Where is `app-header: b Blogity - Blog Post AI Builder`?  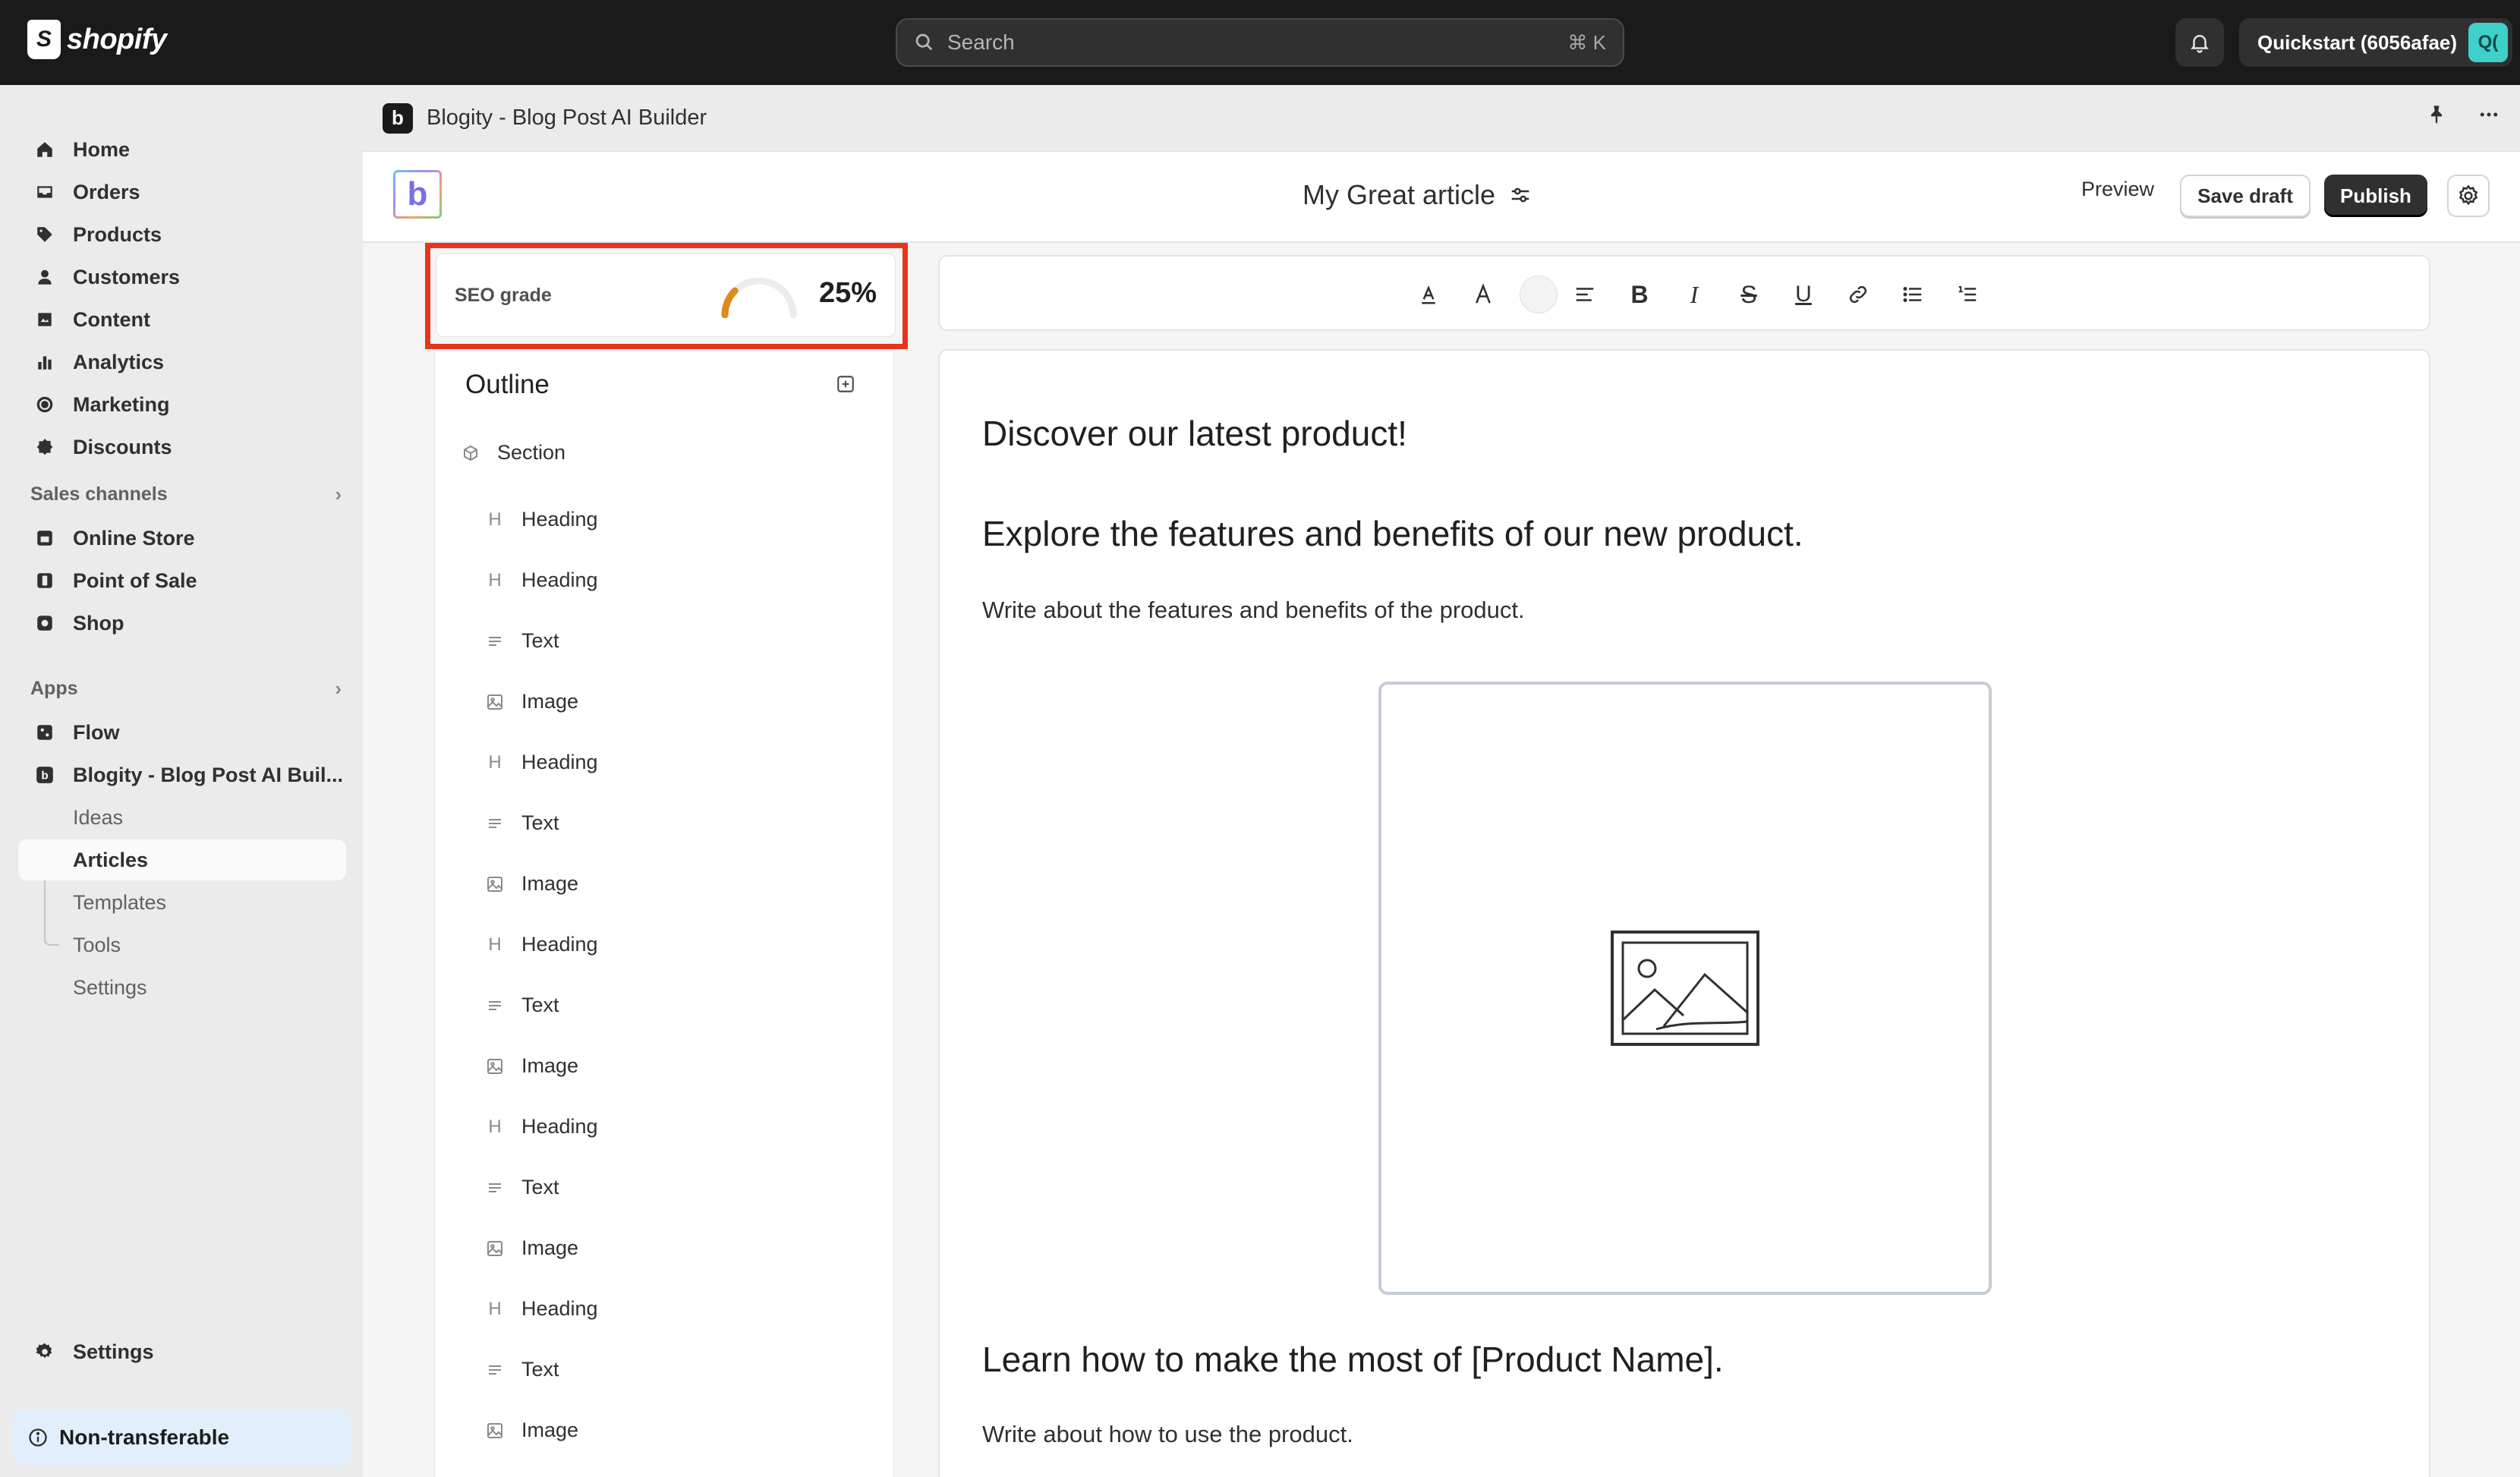 app-header: b Blogity - Blog Post AI Builder is located at coordinates (1441, 119).